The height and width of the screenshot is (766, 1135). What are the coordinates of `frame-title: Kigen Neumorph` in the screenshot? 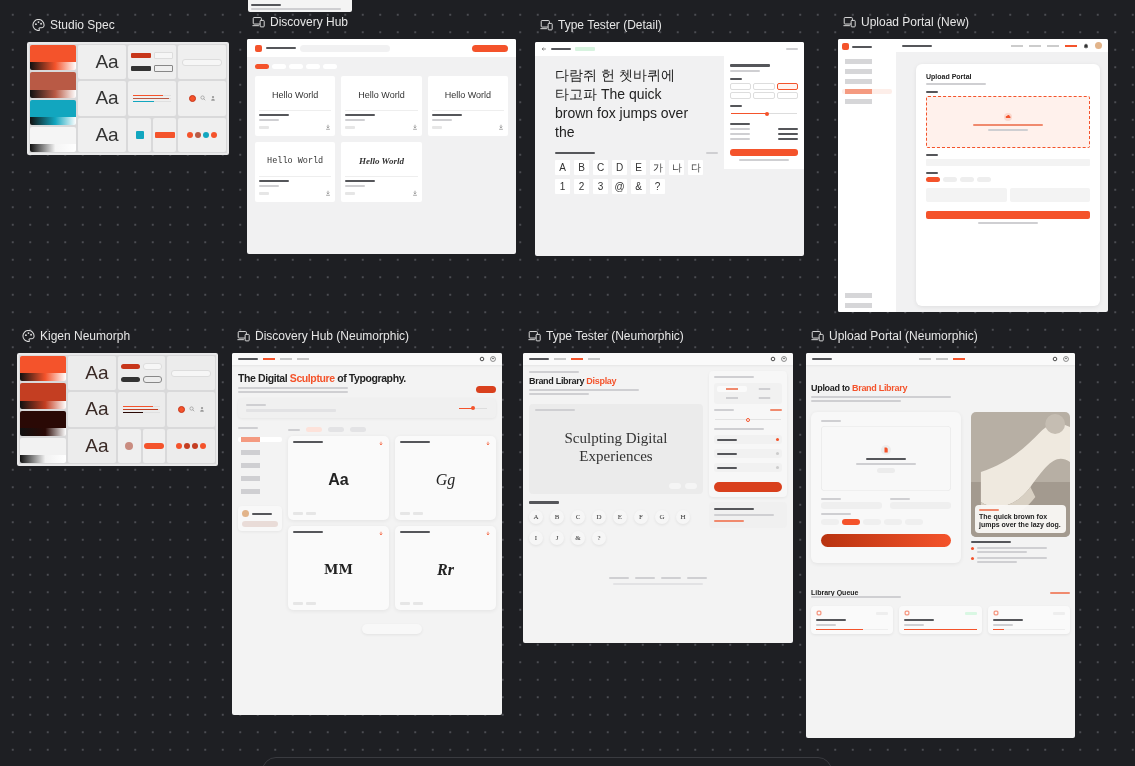 It's located at (85, 336).